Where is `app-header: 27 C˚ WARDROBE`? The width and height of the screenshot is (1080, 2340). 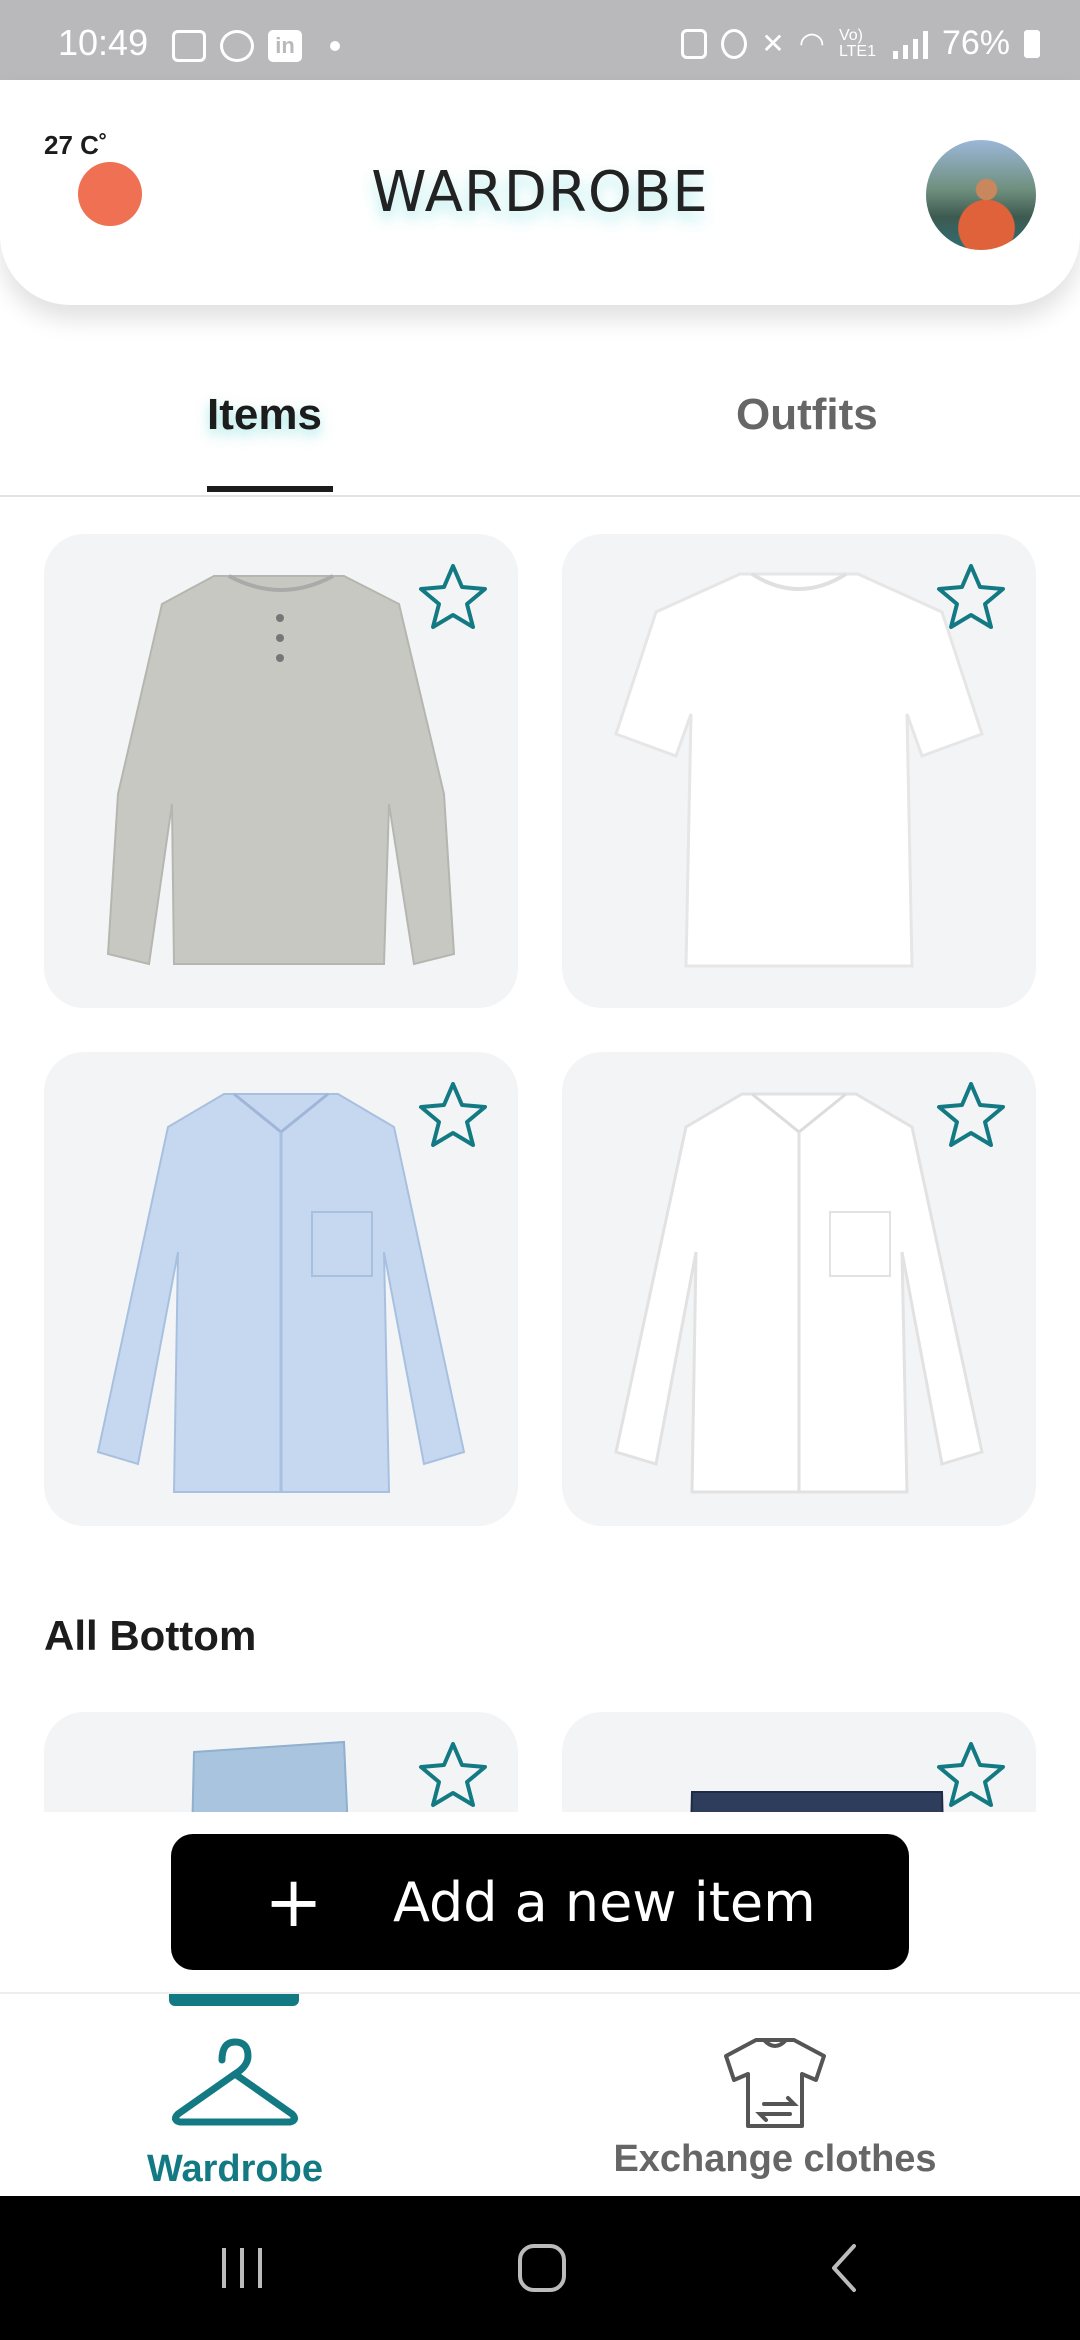
app-header: 27 C˚ WARDROBE is located at coordinates (540, 192).